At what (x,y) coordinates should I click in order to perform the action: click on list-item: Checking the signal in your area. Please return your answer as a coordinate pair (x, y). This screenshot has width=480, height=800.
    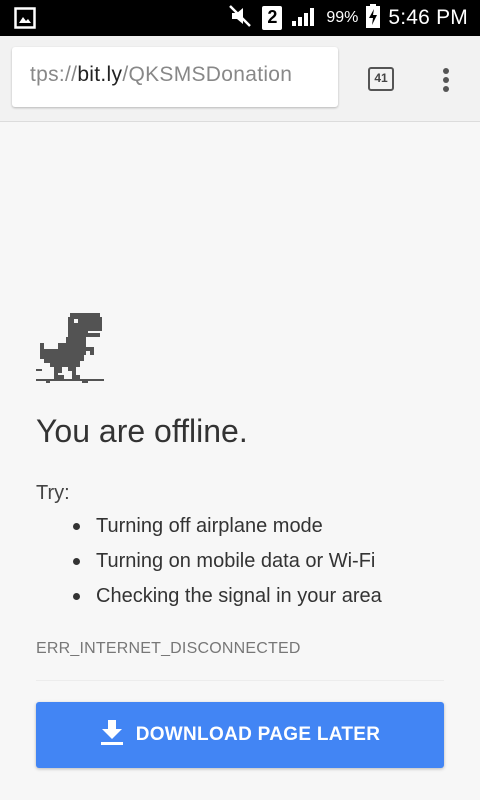
    Looking at the image, I should click on (209, 599).